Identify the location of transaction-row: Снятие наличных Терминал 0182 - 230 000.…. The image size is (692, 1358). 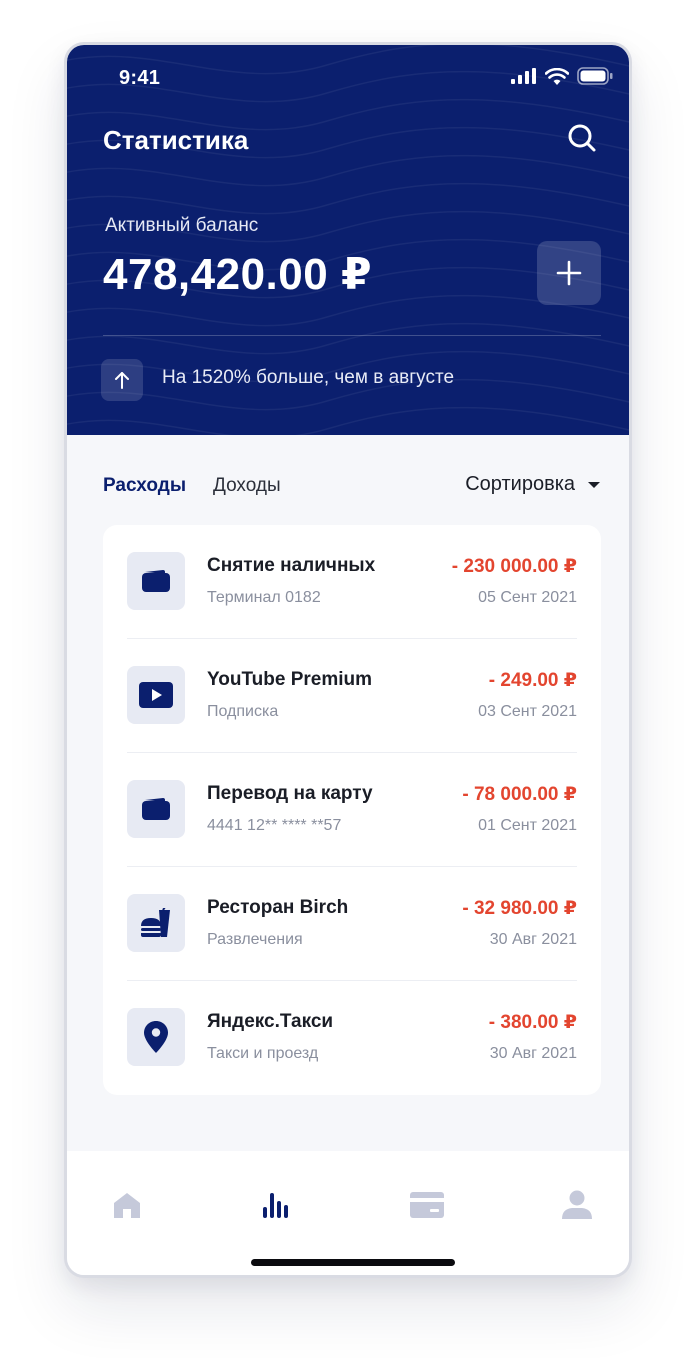
(352, 582).